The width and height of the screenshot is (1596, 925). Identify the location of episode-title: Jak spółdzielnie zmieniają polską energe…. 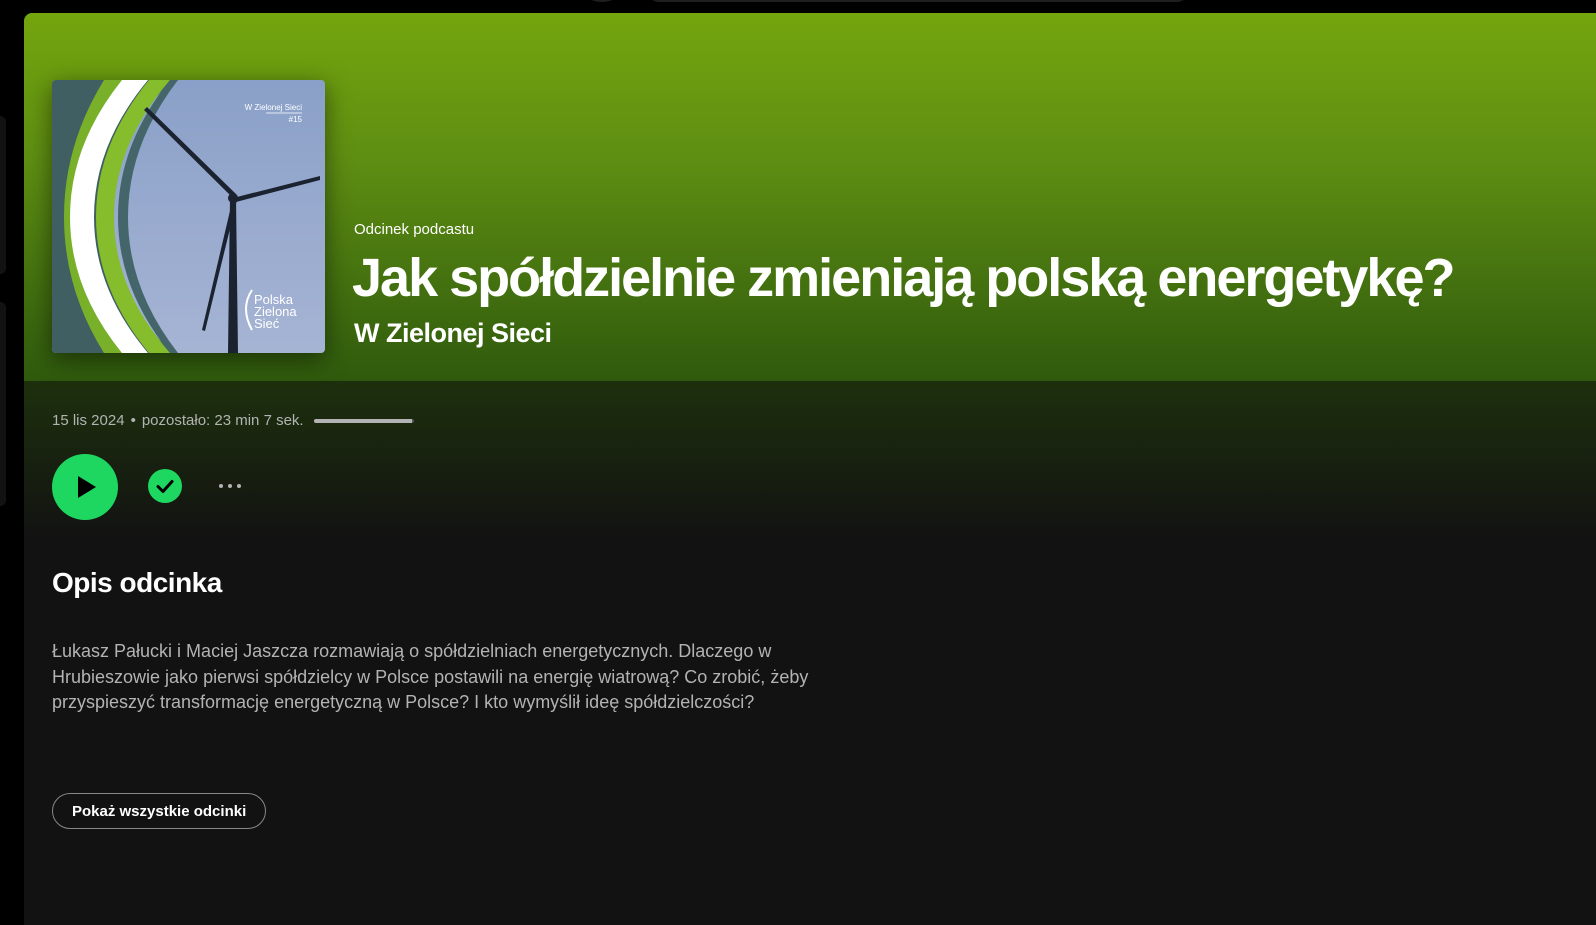
(903, 278).